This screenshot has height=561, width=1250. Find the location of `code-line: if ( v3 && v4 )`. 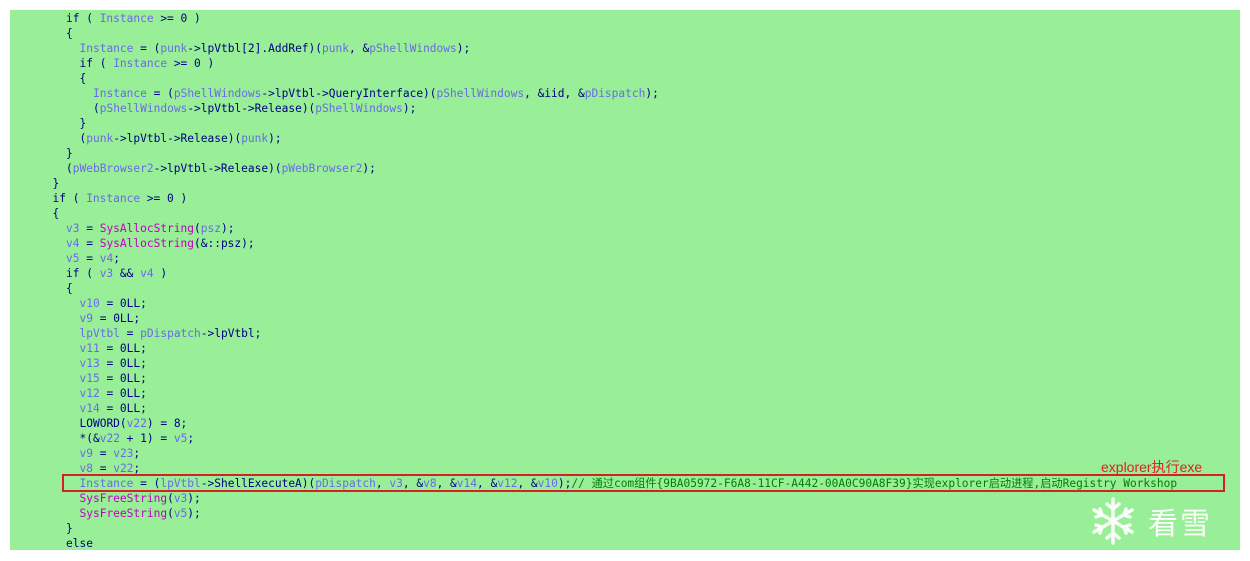

code-line: if ( v3 && v4 ) is located at coordinates (116, 273).